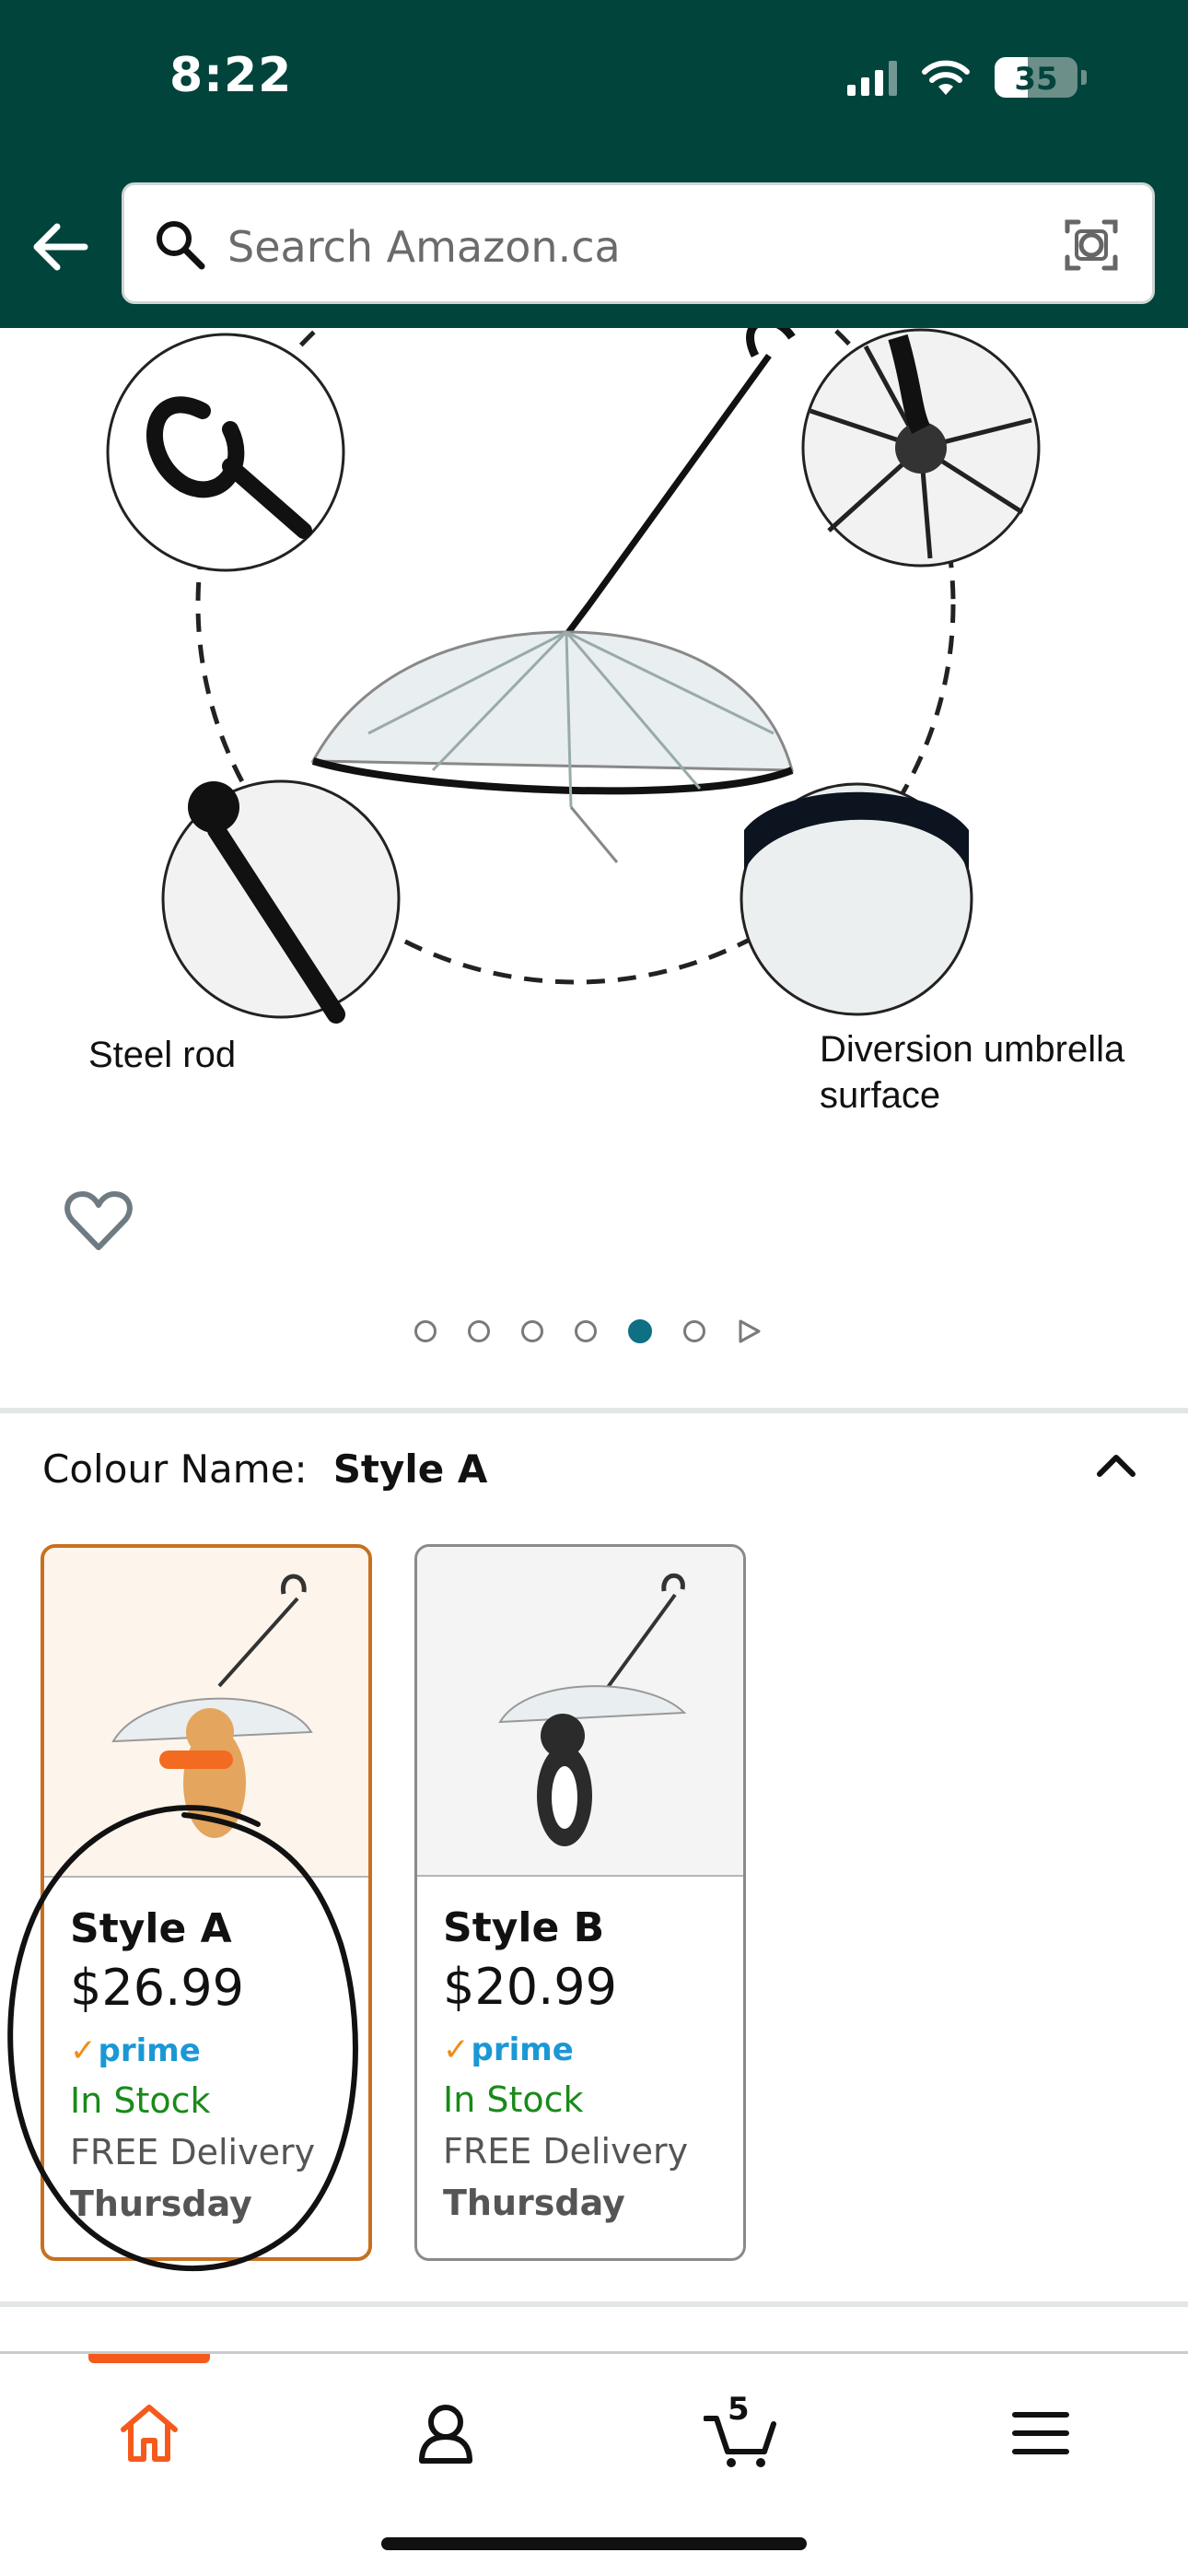 The height and width of the screenshot is (2576, 1188). I want to click on colour-label: Colour Name:, so click(175, 1469).